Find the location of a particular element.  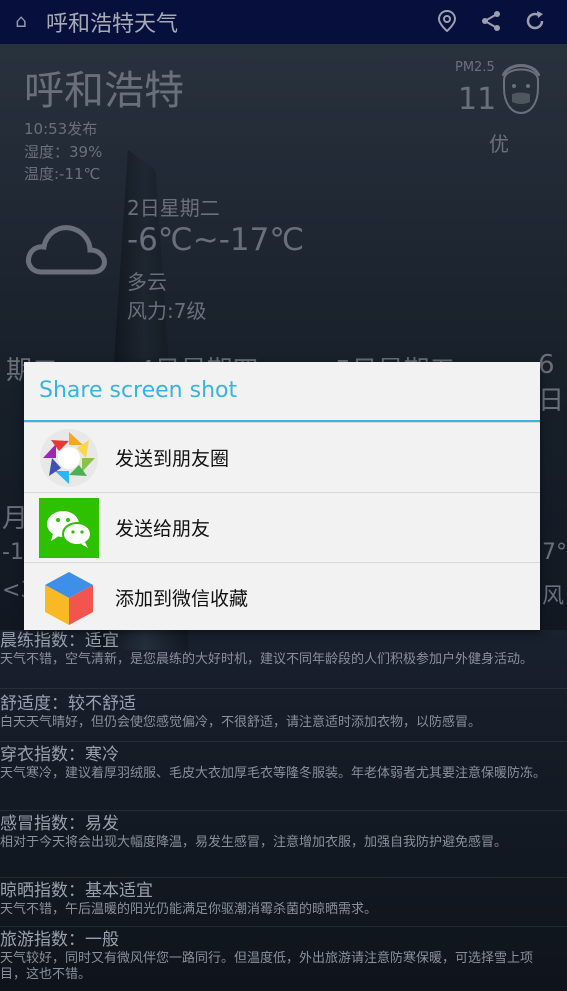

index-title: 旅游指数：一般 is located at coordinates (59, 940).